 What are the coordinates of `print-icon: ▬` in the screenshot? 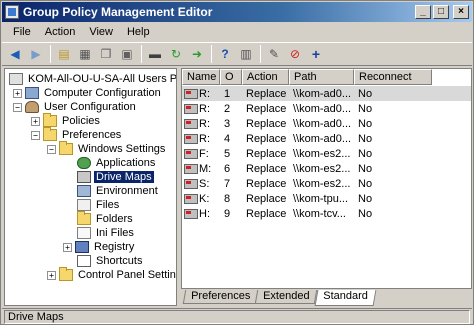 It's located at (155, 54).